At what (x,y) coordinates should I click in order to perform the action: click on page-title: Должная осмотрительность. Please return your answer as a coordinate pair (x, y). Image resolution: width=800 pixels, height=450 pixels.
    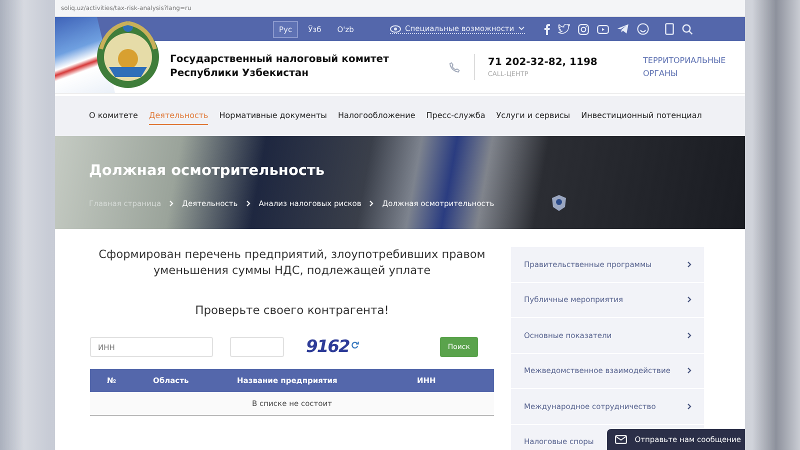
    Looking at the image, I should click on (207, 171).